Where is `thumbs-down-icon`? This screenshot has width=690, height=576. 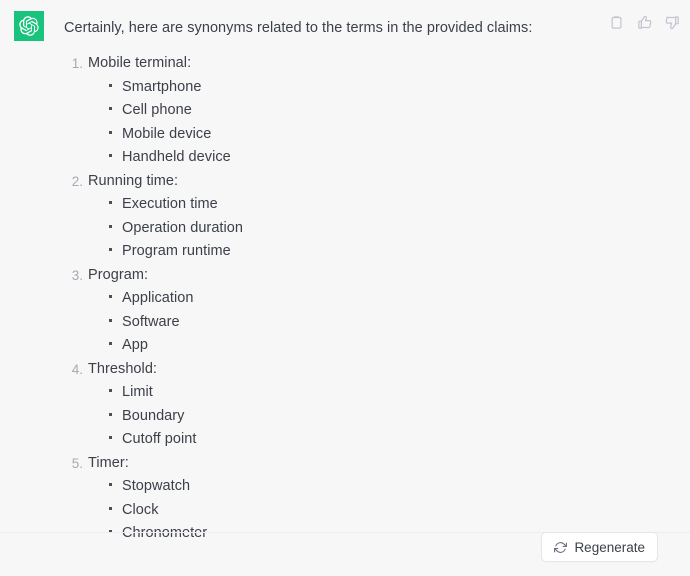
thumbs-down-icon is located at coordinates (672, 22).